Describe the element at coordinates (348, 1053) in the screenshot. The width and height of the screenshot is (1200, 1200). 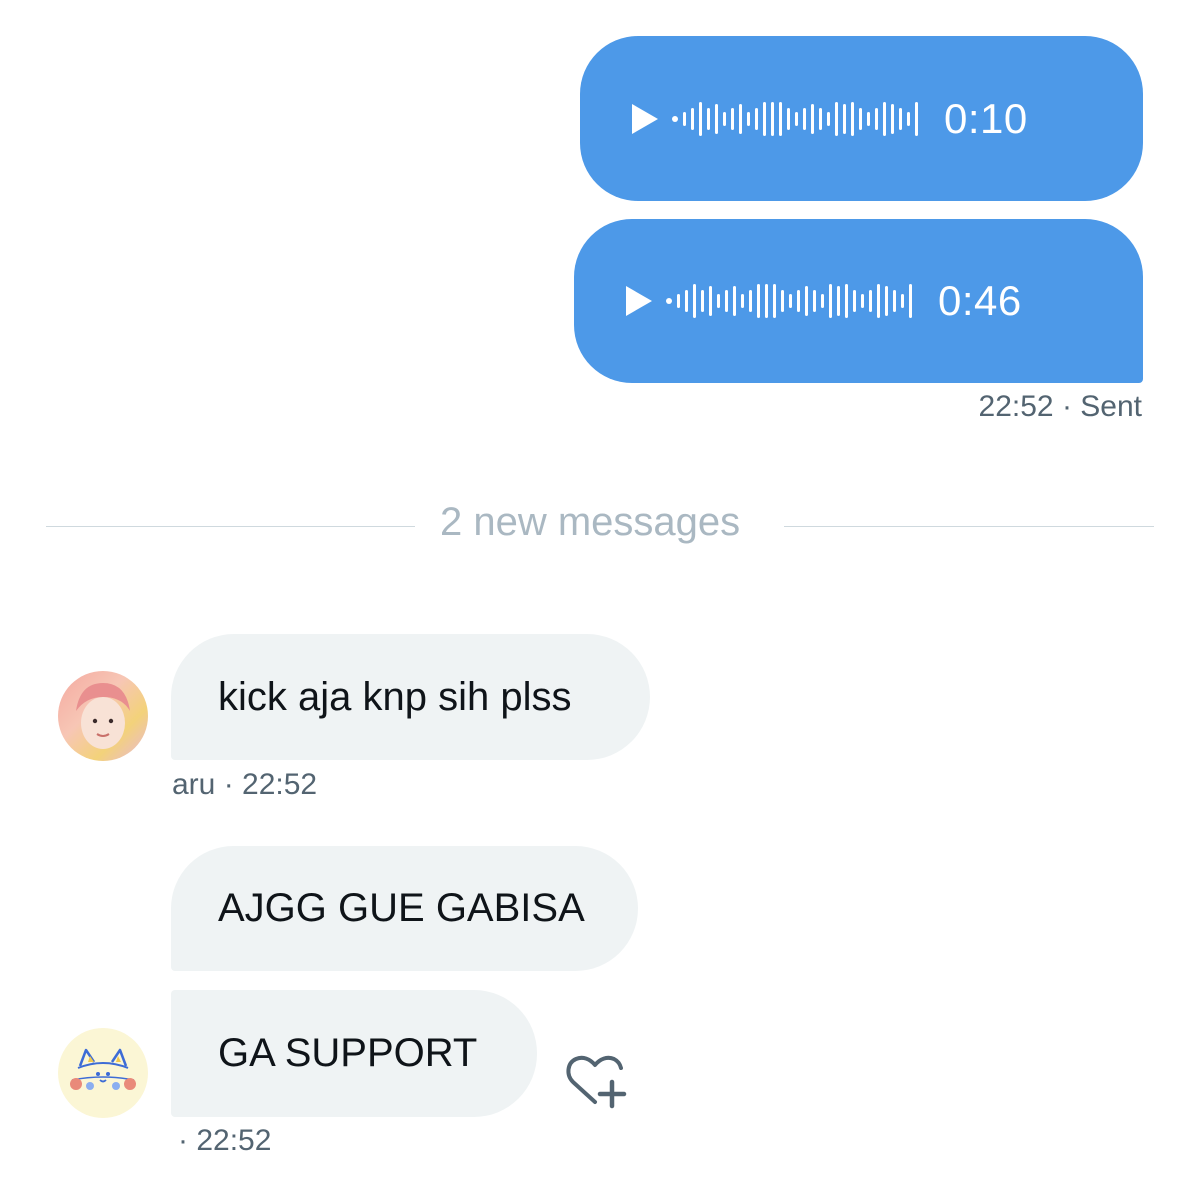
I see `message-text: GA SUPPORT` at that location.